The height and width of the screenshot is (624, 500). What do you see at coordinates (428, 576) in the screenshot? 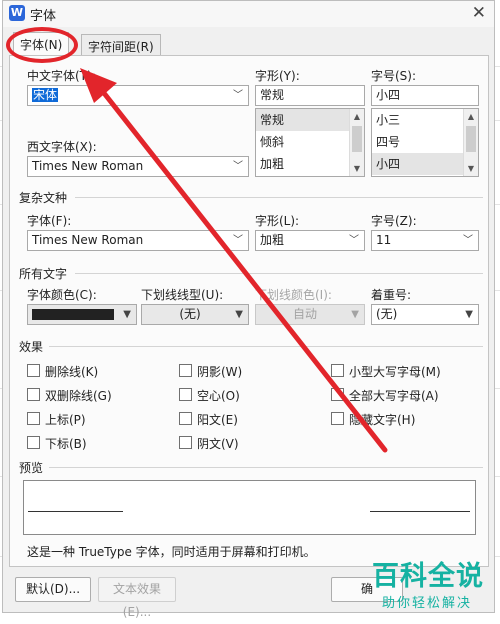
I see `watermark-main-text: 百科全说` at bounding box center [428, 576].